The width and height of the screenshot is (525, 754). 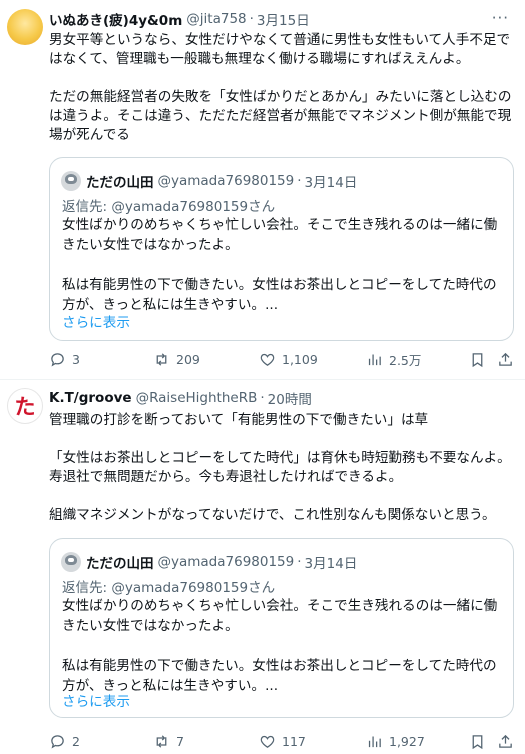 I want to click on like-count: 1,109, so click(x=300, y=359).